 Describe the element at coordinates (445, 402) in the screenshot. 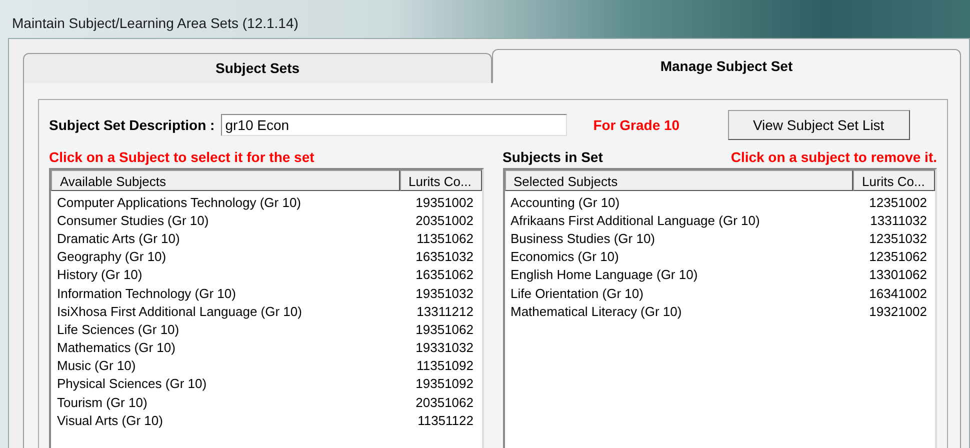

I see `lurits-code: 20351062` at that location.